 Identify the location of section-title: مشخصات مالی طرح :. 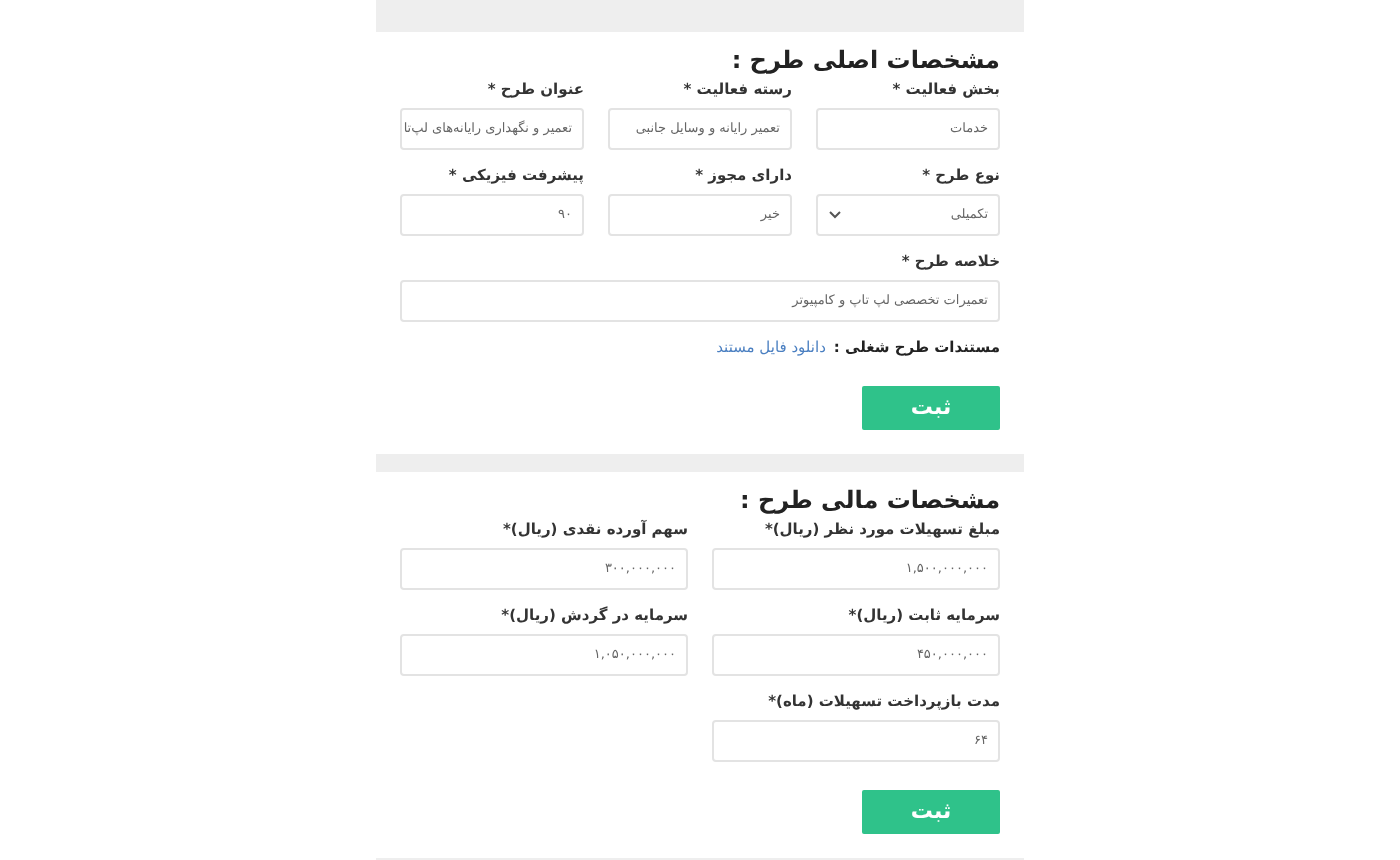
(868, 500).